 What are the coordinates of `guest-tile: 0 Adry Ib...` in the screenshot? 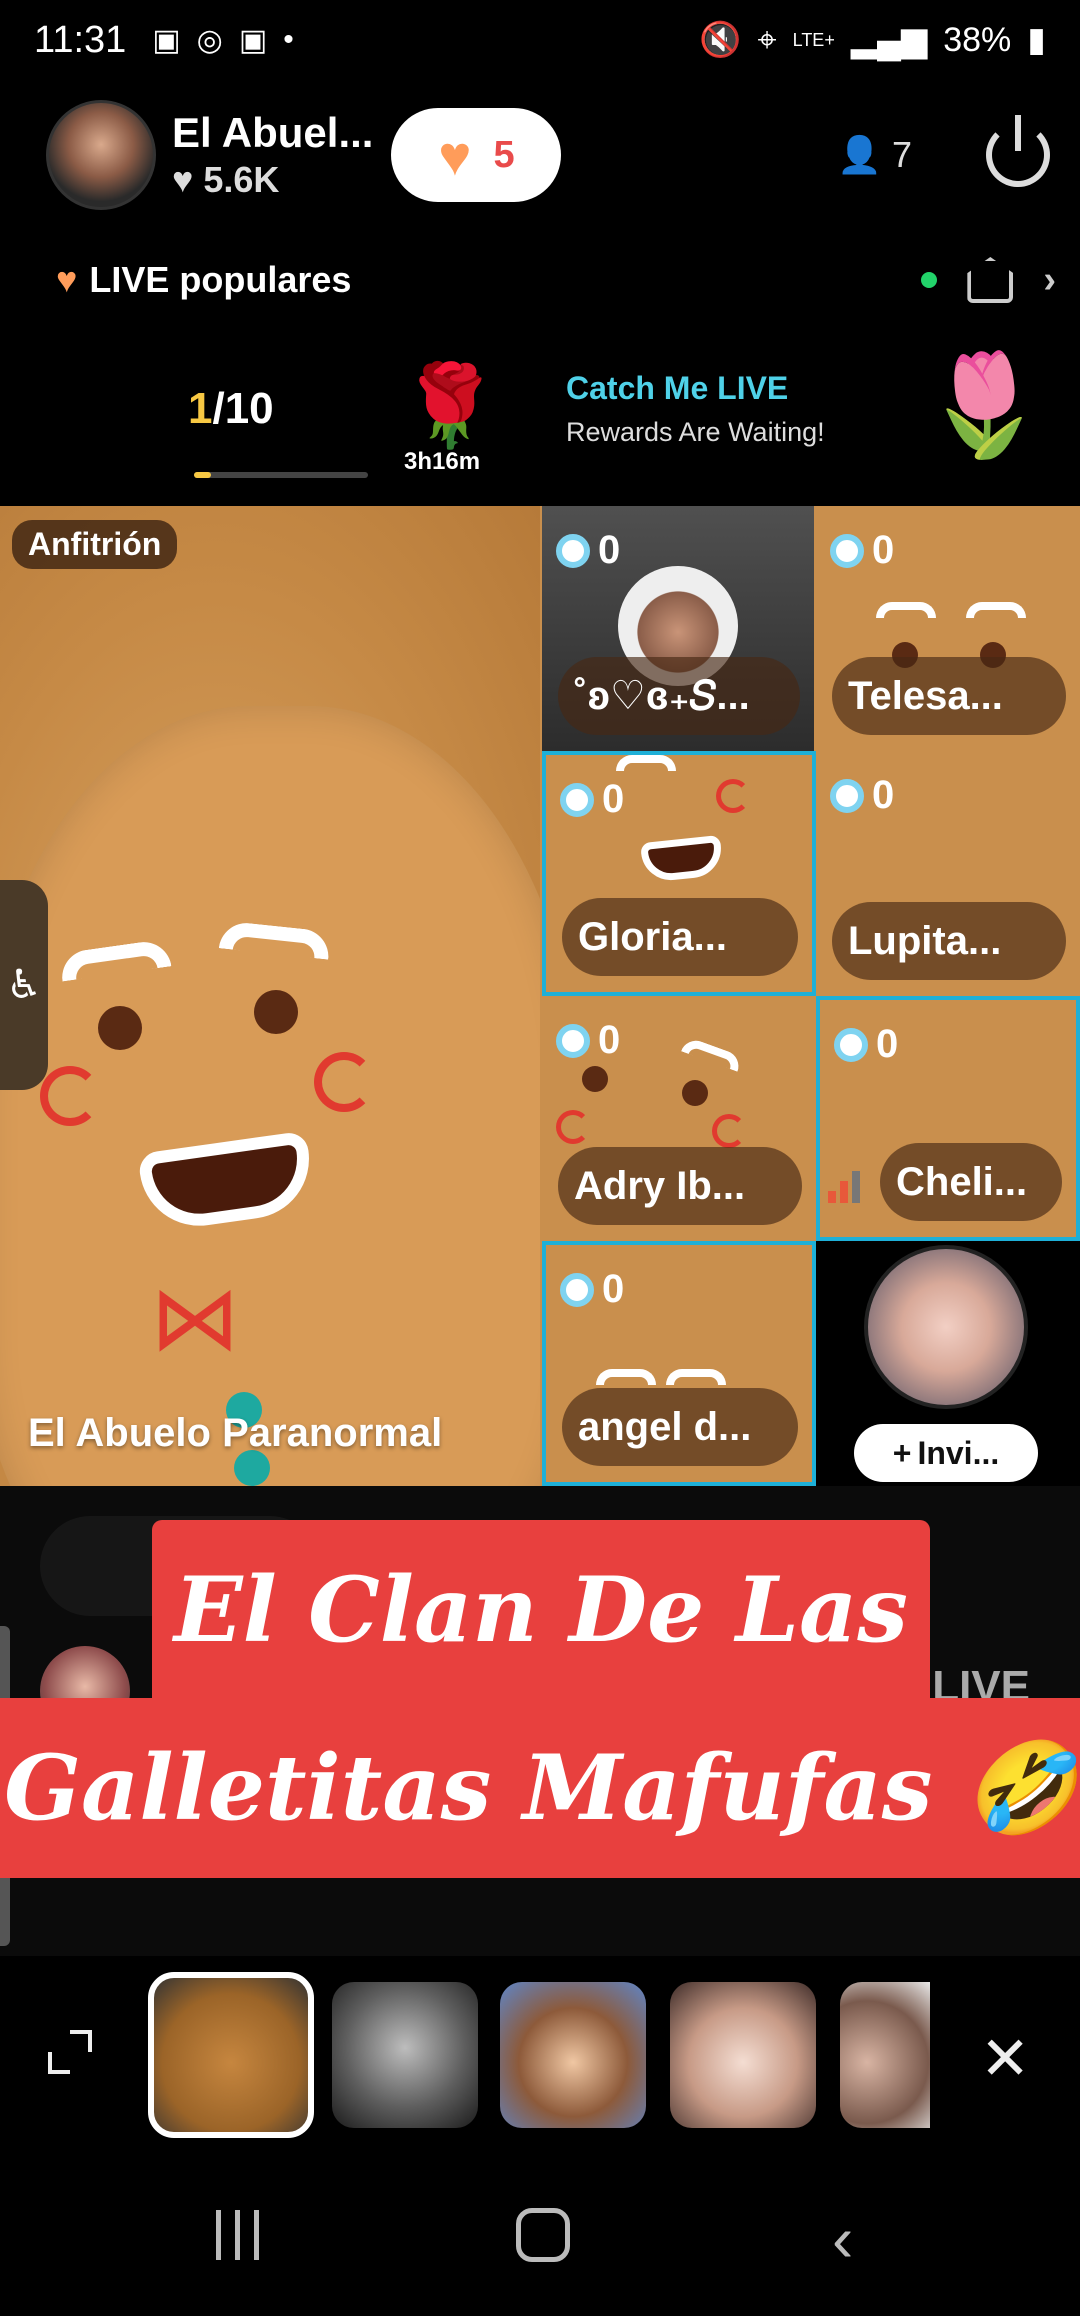 It's located at (679, 1118).